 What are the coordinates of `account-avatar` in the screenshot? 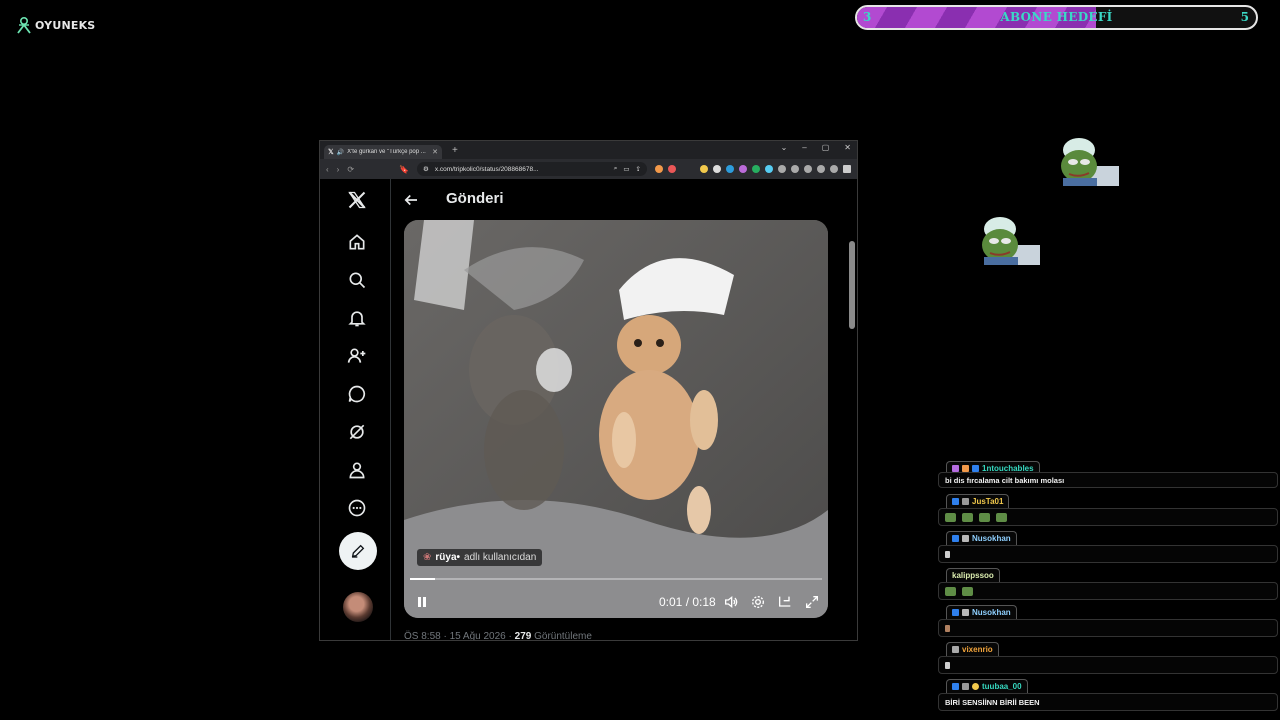 It's located at (358, 607).